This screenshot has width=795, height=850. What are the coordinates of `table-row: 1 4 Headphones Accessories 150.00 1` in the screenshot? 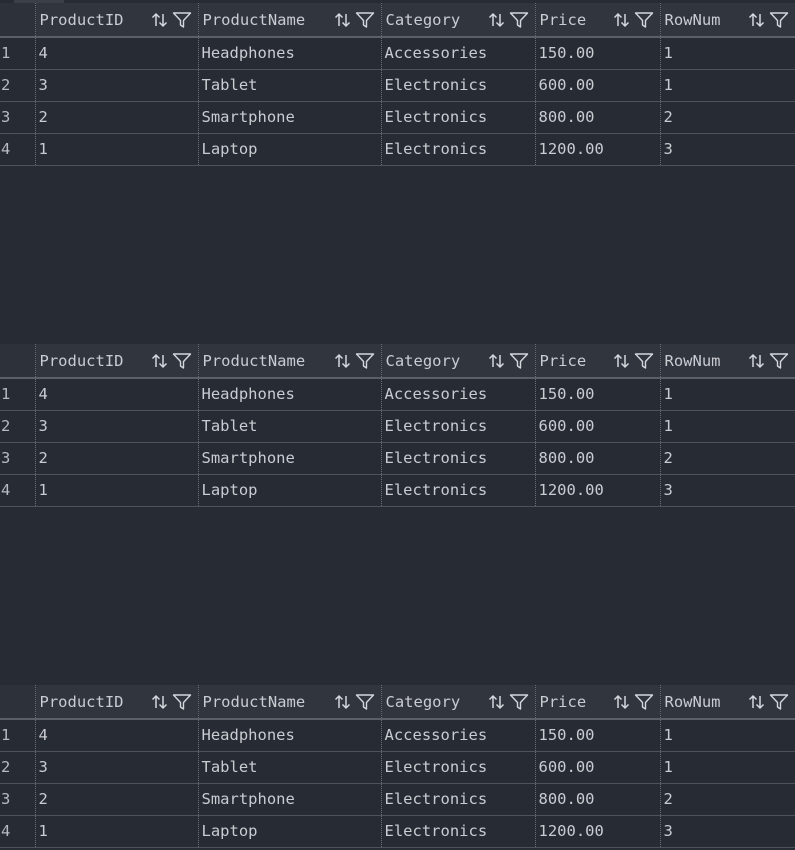 It's located at (397, 394).